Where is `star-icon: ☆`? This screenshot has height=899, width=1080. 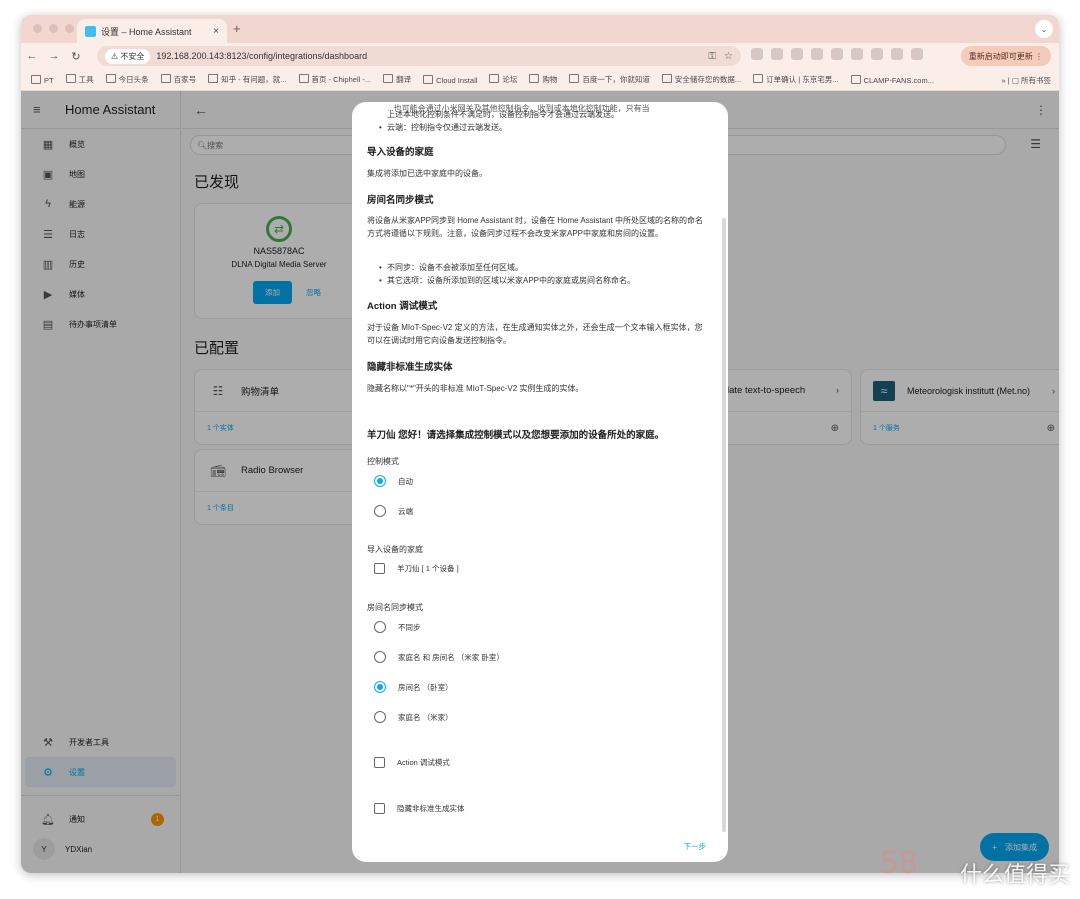
star-icon: ☆ is located at coordinates (728, 56).